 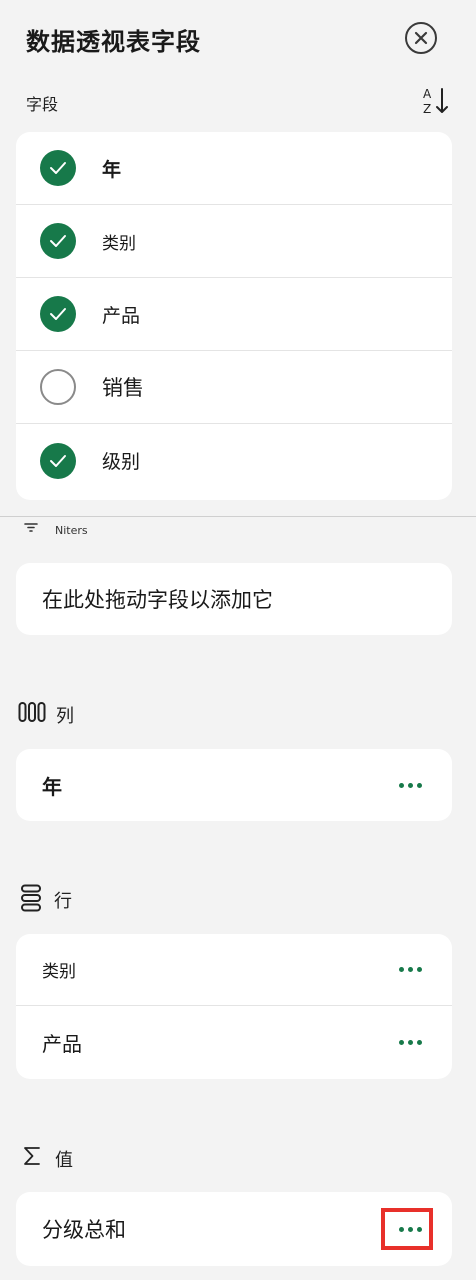 What do you see at coordinates (121, 315) in the screenshot?
I see `field-label: 产品` at bounding box center [121, 315].